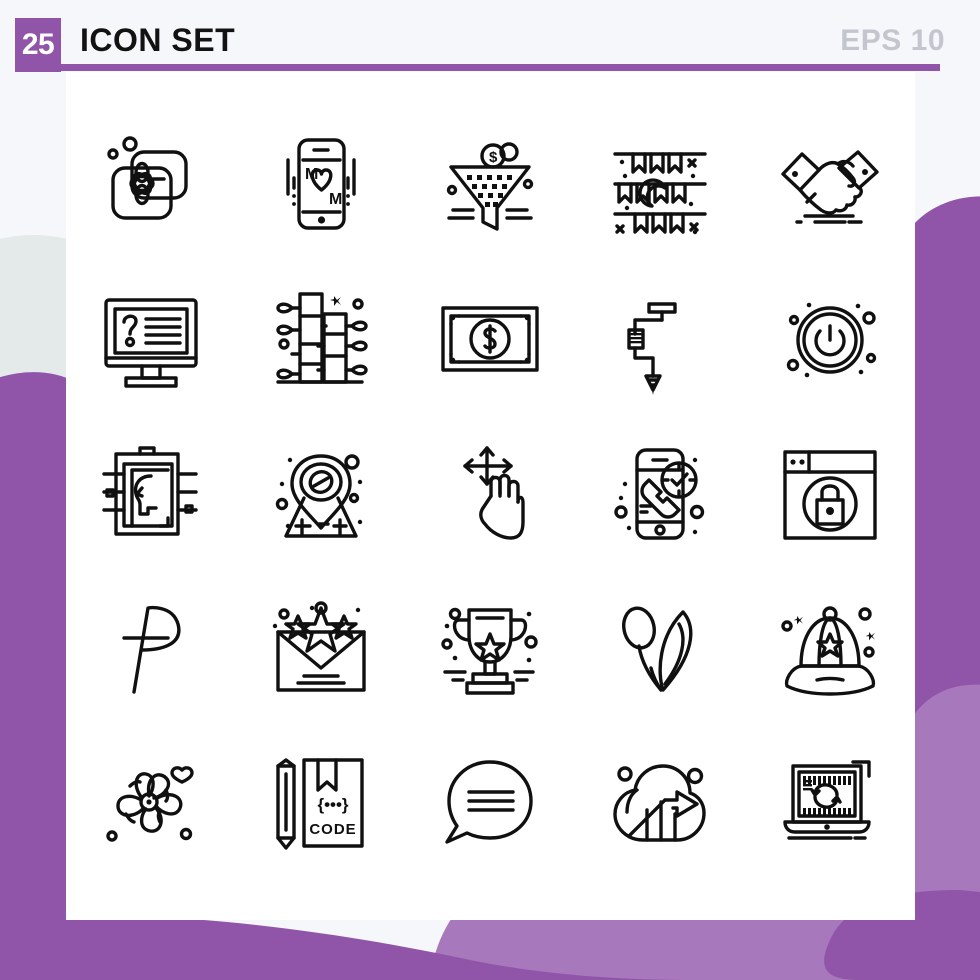 Image resolution: width=980 pixels, height=980 pixels. I want to click on icon-cell-sugarcane-plant, so click(321, 341).